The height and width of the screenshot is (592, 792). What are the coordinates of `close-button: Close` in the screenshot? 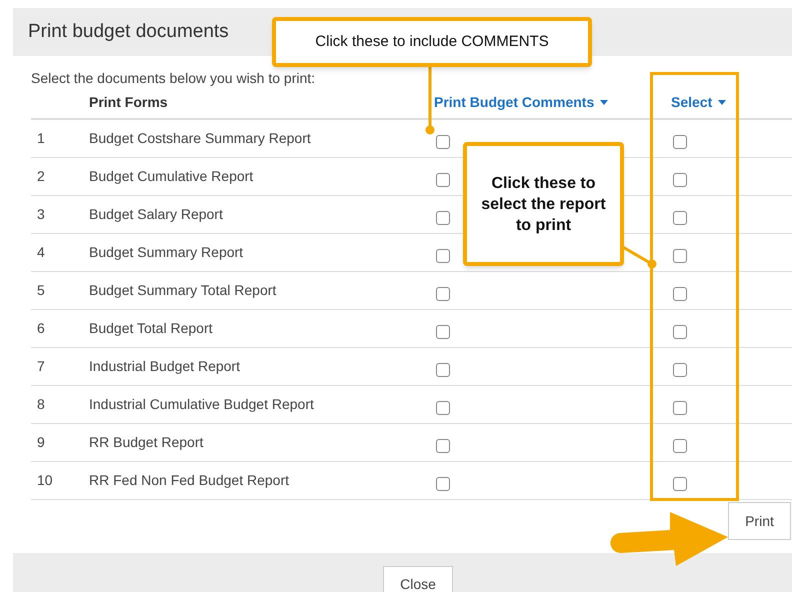 It's located at (418, 579).